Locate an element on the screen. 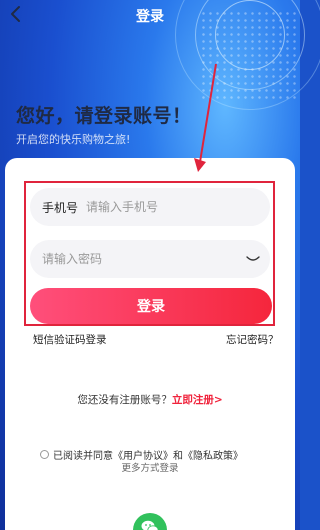  greeting-subtitle: 开启您的快乐购物之旅! is located at coordinates (73, 139).